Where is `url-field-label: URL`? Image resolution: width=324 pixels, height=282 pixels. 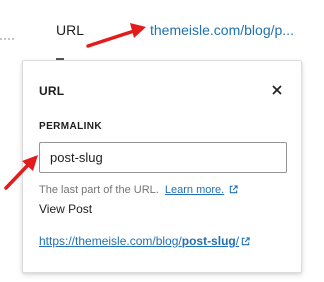
url-field-label: URL is located at coordinates (70, 30).